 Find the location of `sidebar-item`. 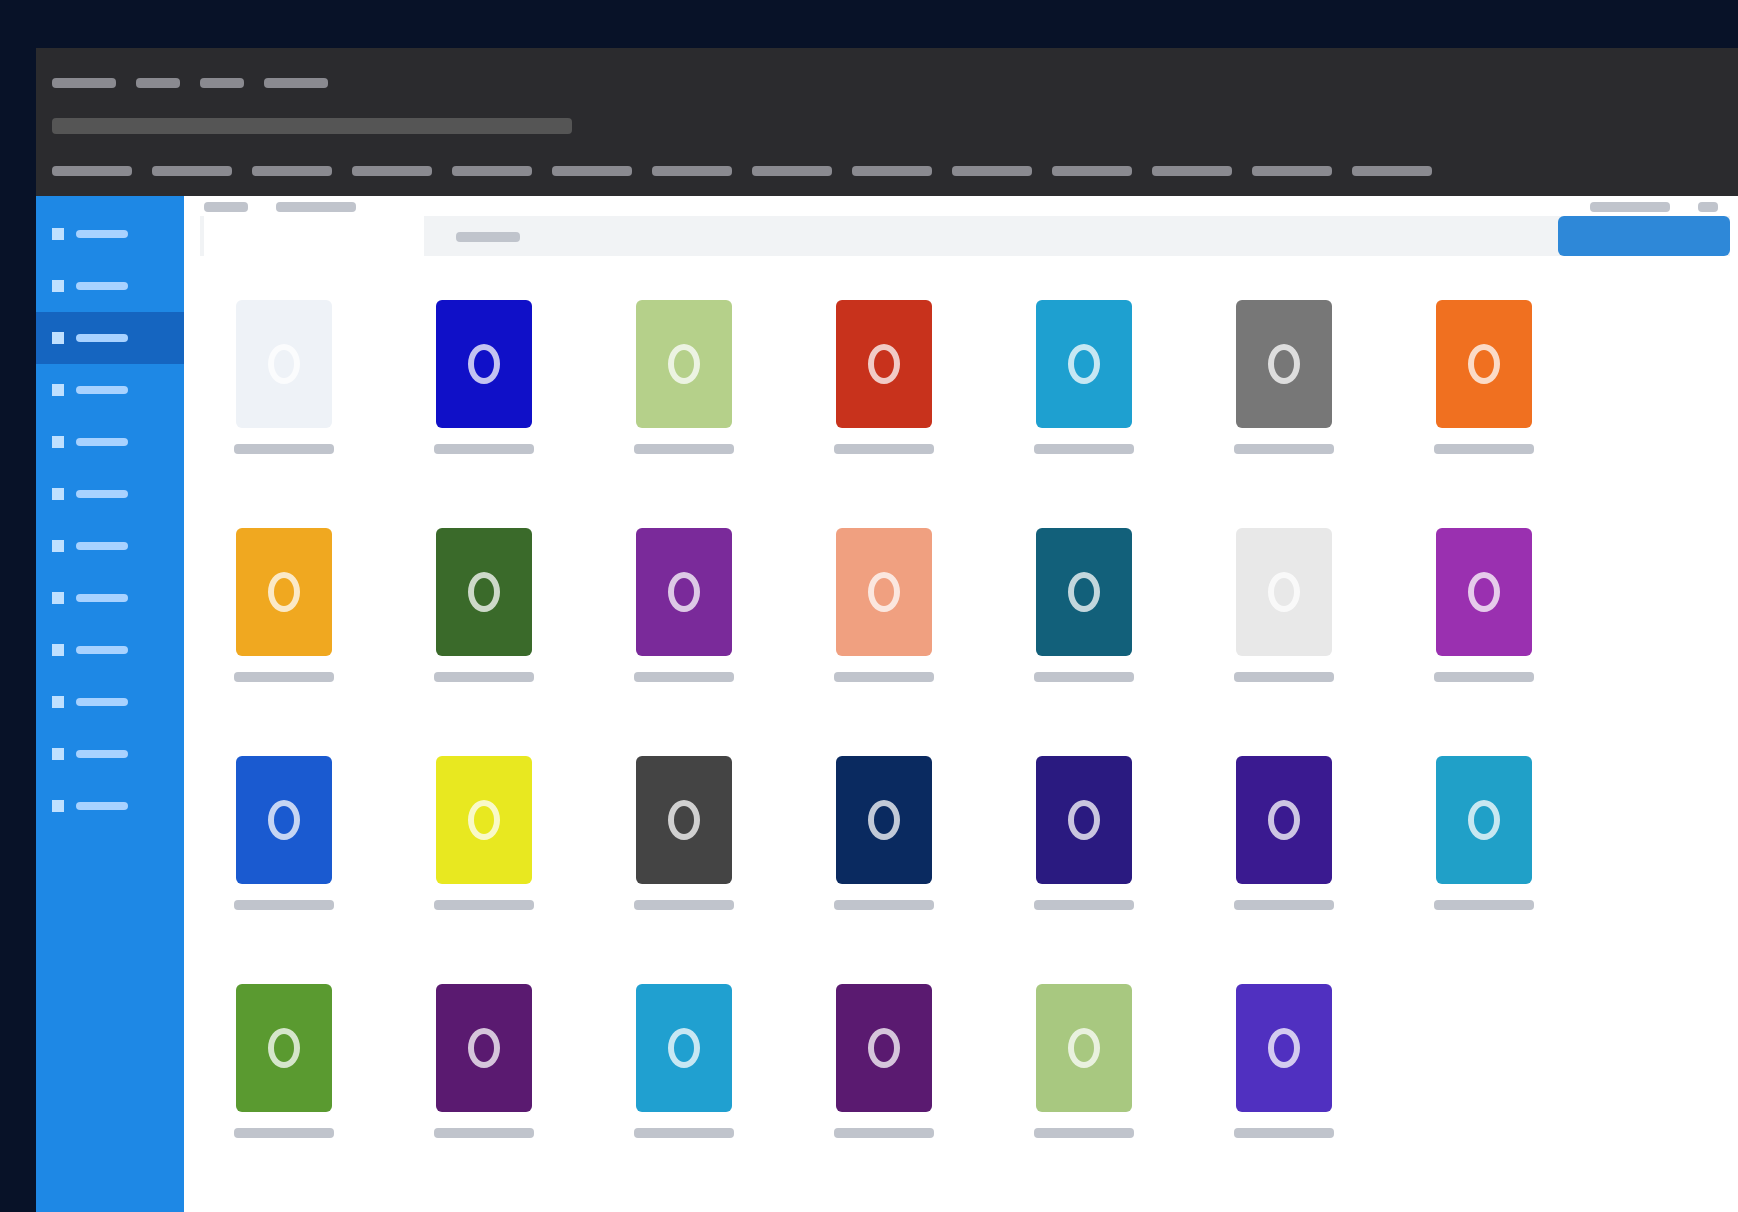

sidebar-item is located at coordinates (110, 338).